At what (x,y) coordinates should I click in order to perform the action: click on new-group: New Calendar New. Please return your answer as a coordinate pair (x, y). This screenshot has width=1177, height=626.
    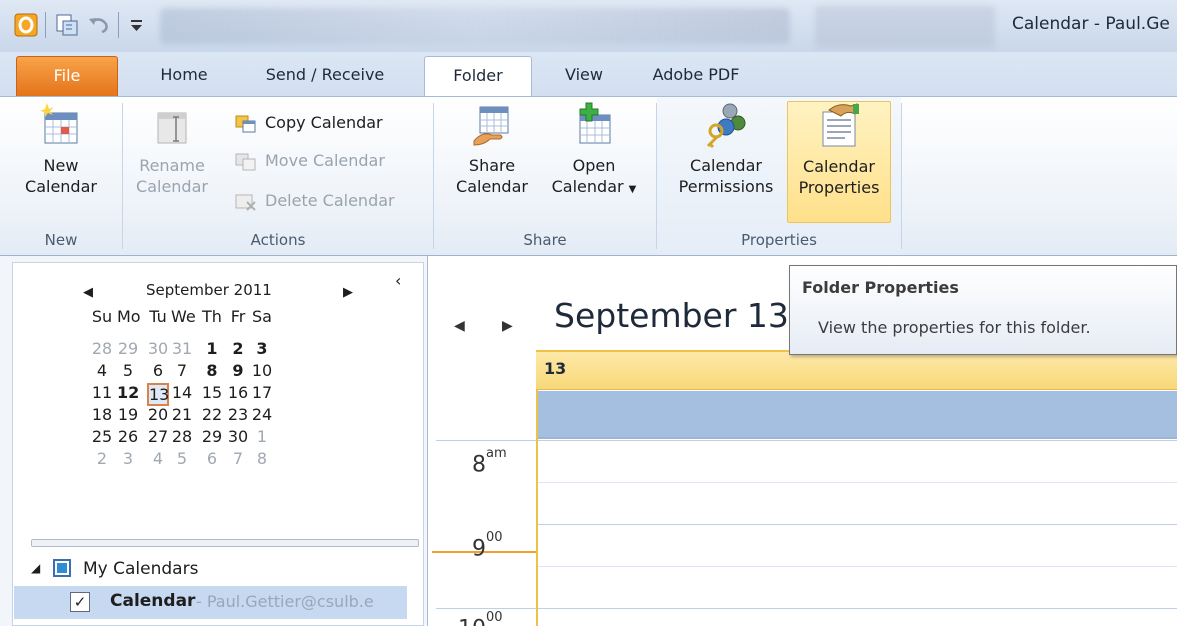
    Looking at the image, I should click on (61, 176).